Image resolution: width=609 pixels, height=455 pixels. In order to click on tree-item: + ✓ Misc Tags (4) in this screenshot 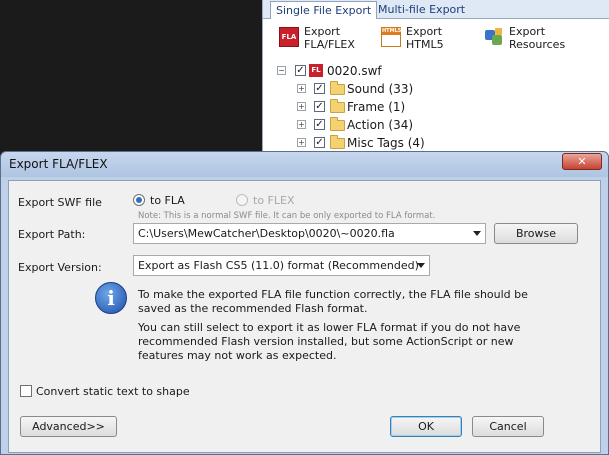, I will do `click(442, 143)`.